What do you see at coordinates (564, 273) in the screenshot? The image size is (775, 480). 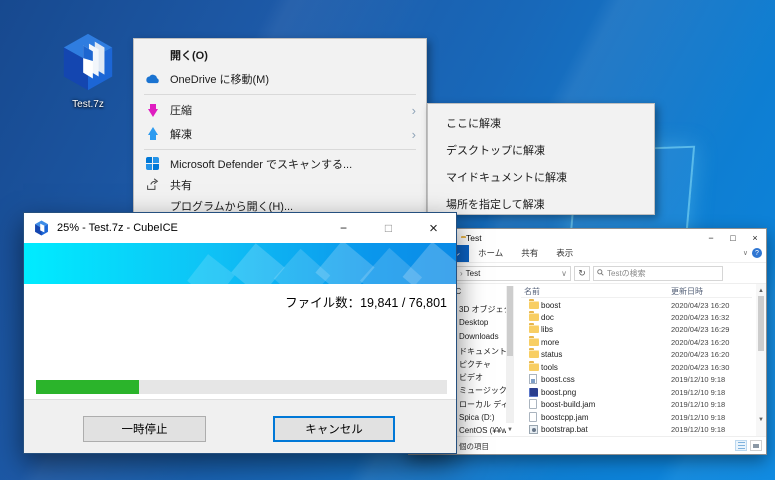 I see `address-dropdown-icon: ∨` at bounding box center [564, 273].